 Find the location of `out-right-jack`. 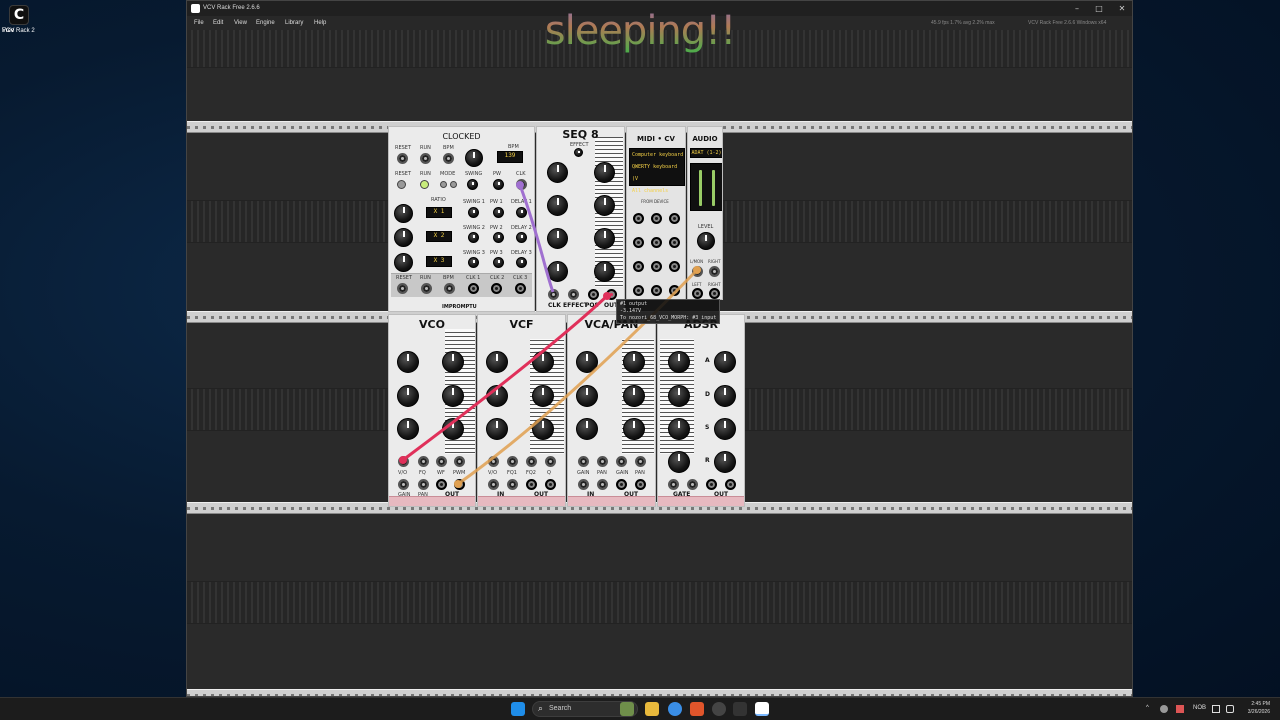

out-right-jack is located at coordinates (640, 484).